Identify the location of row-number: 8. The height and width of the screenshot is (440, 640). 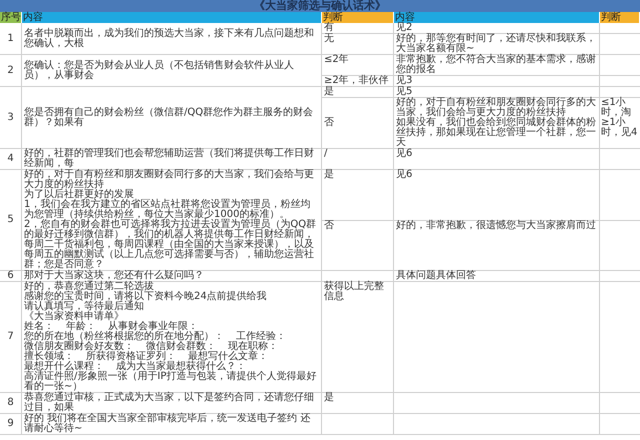
(10, 403).